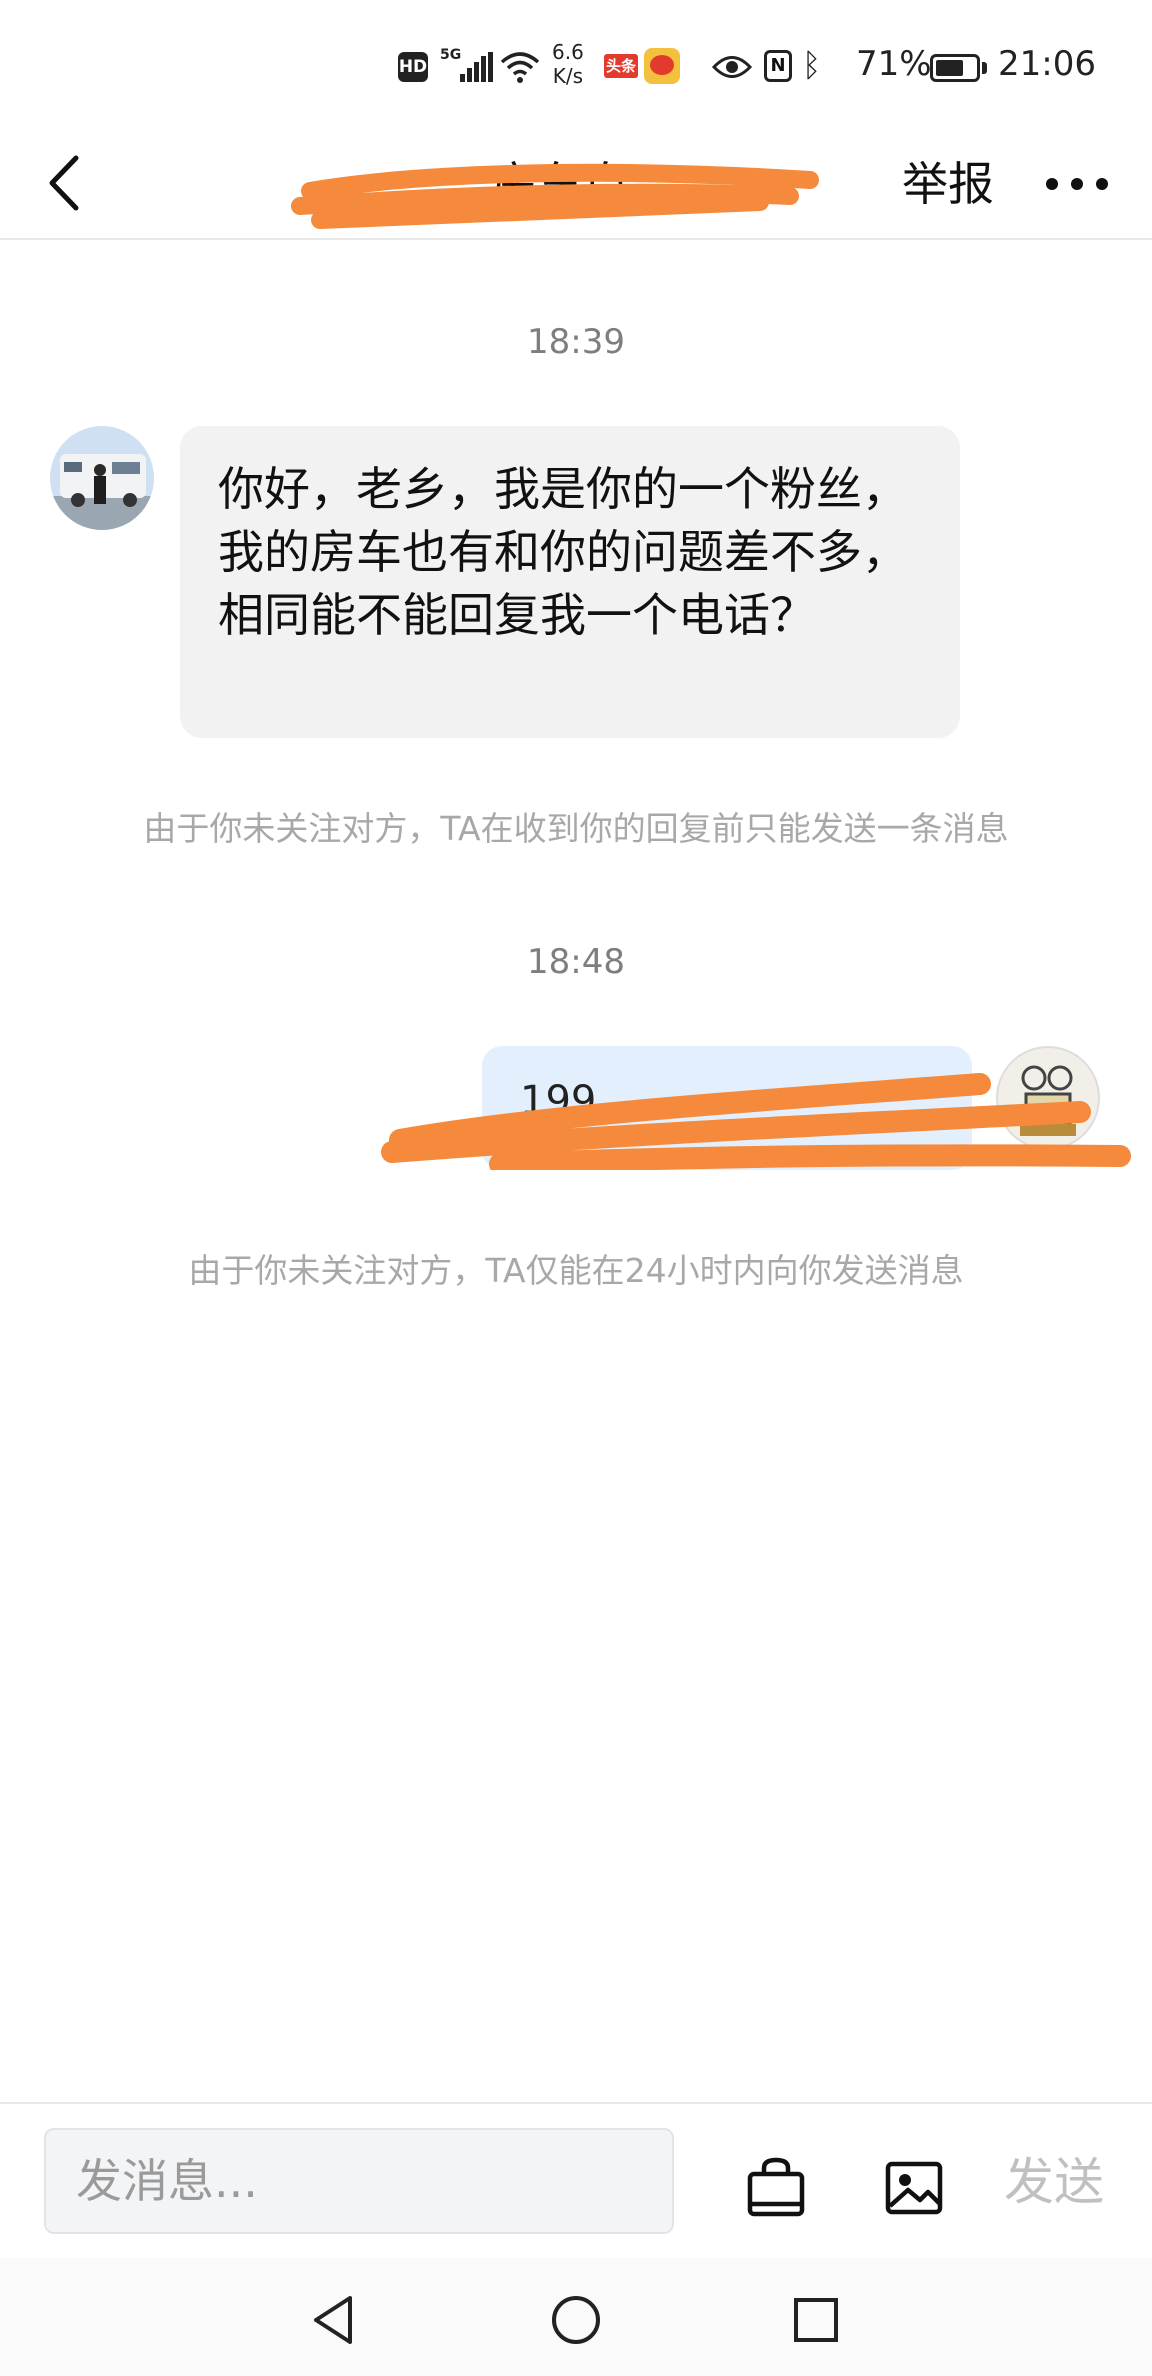 This screenshot has height=2376, width=1152. Describe the element at coordinates (576, 828) in the screenshot. I see `follow-restriction-notice: 由于你未关注对方，TA在收到你的回复前只能发送一条消息` at that location.